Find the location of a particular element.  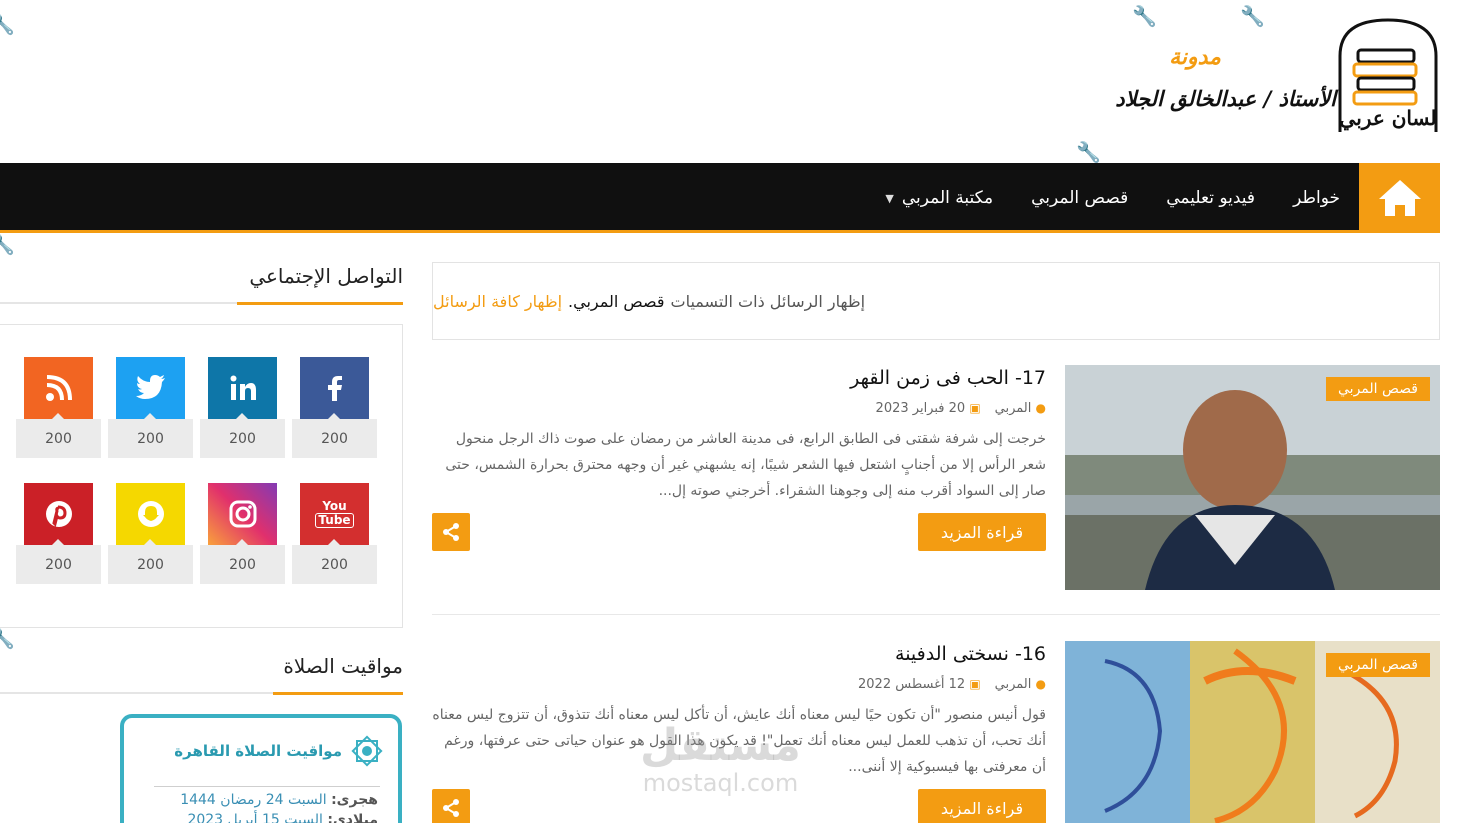

show-all-link: إظهار كافة الرسائل is located at coordinates (497, 301).